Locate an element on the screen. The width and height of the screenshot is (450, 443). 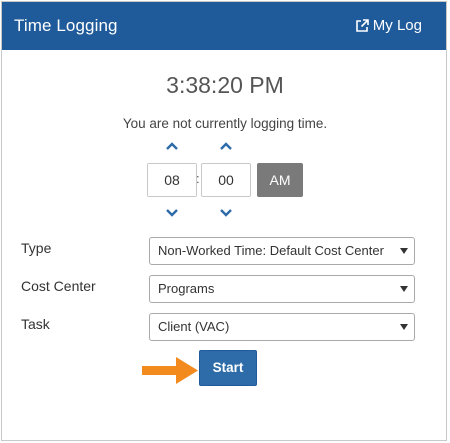
start-button: Start is located at coordinates (228, 368).